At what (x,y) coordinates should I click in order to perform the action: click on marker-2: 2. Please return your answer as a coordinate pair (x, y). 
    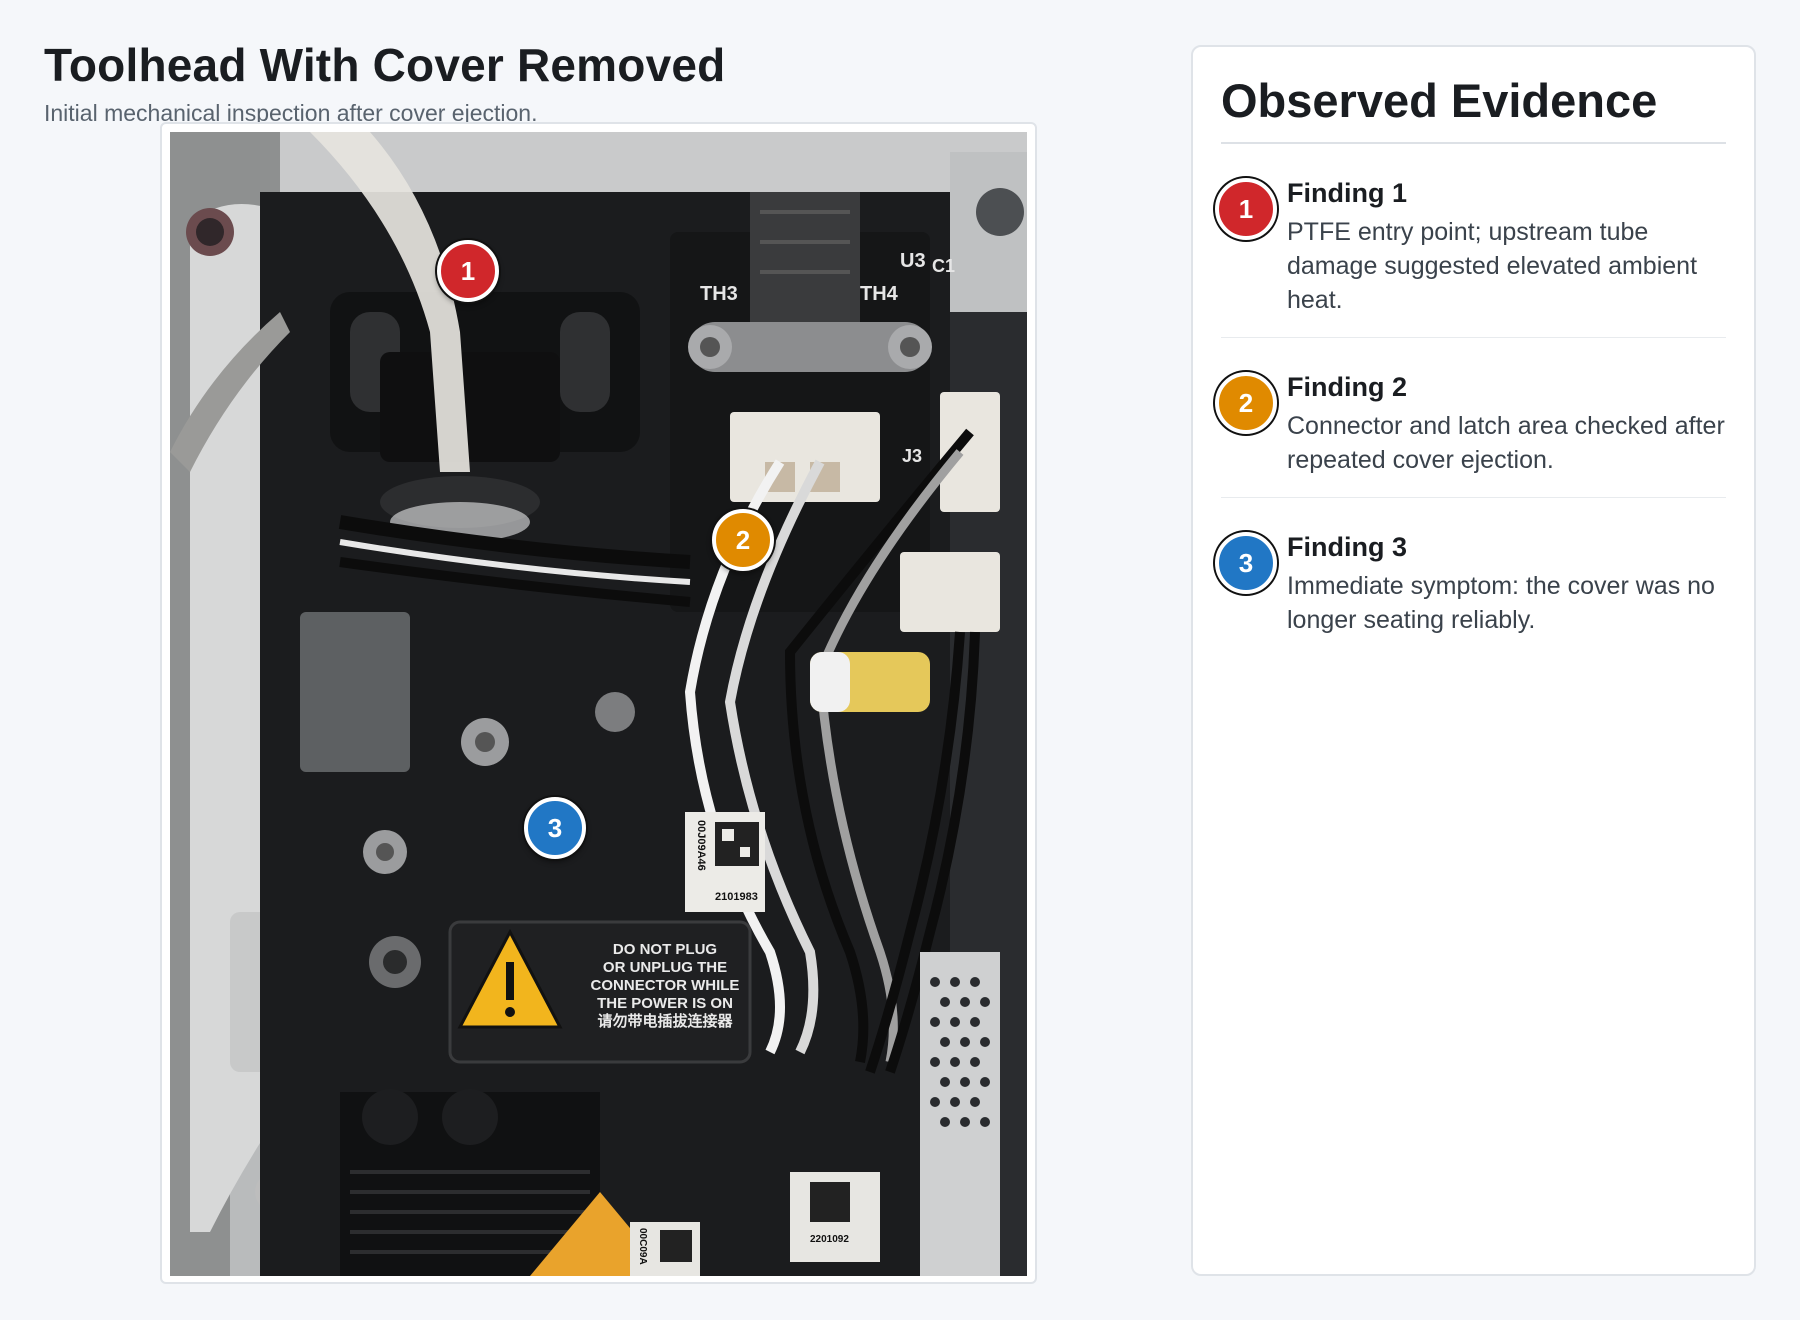
    Looking at the image, I should click on (743, 540).